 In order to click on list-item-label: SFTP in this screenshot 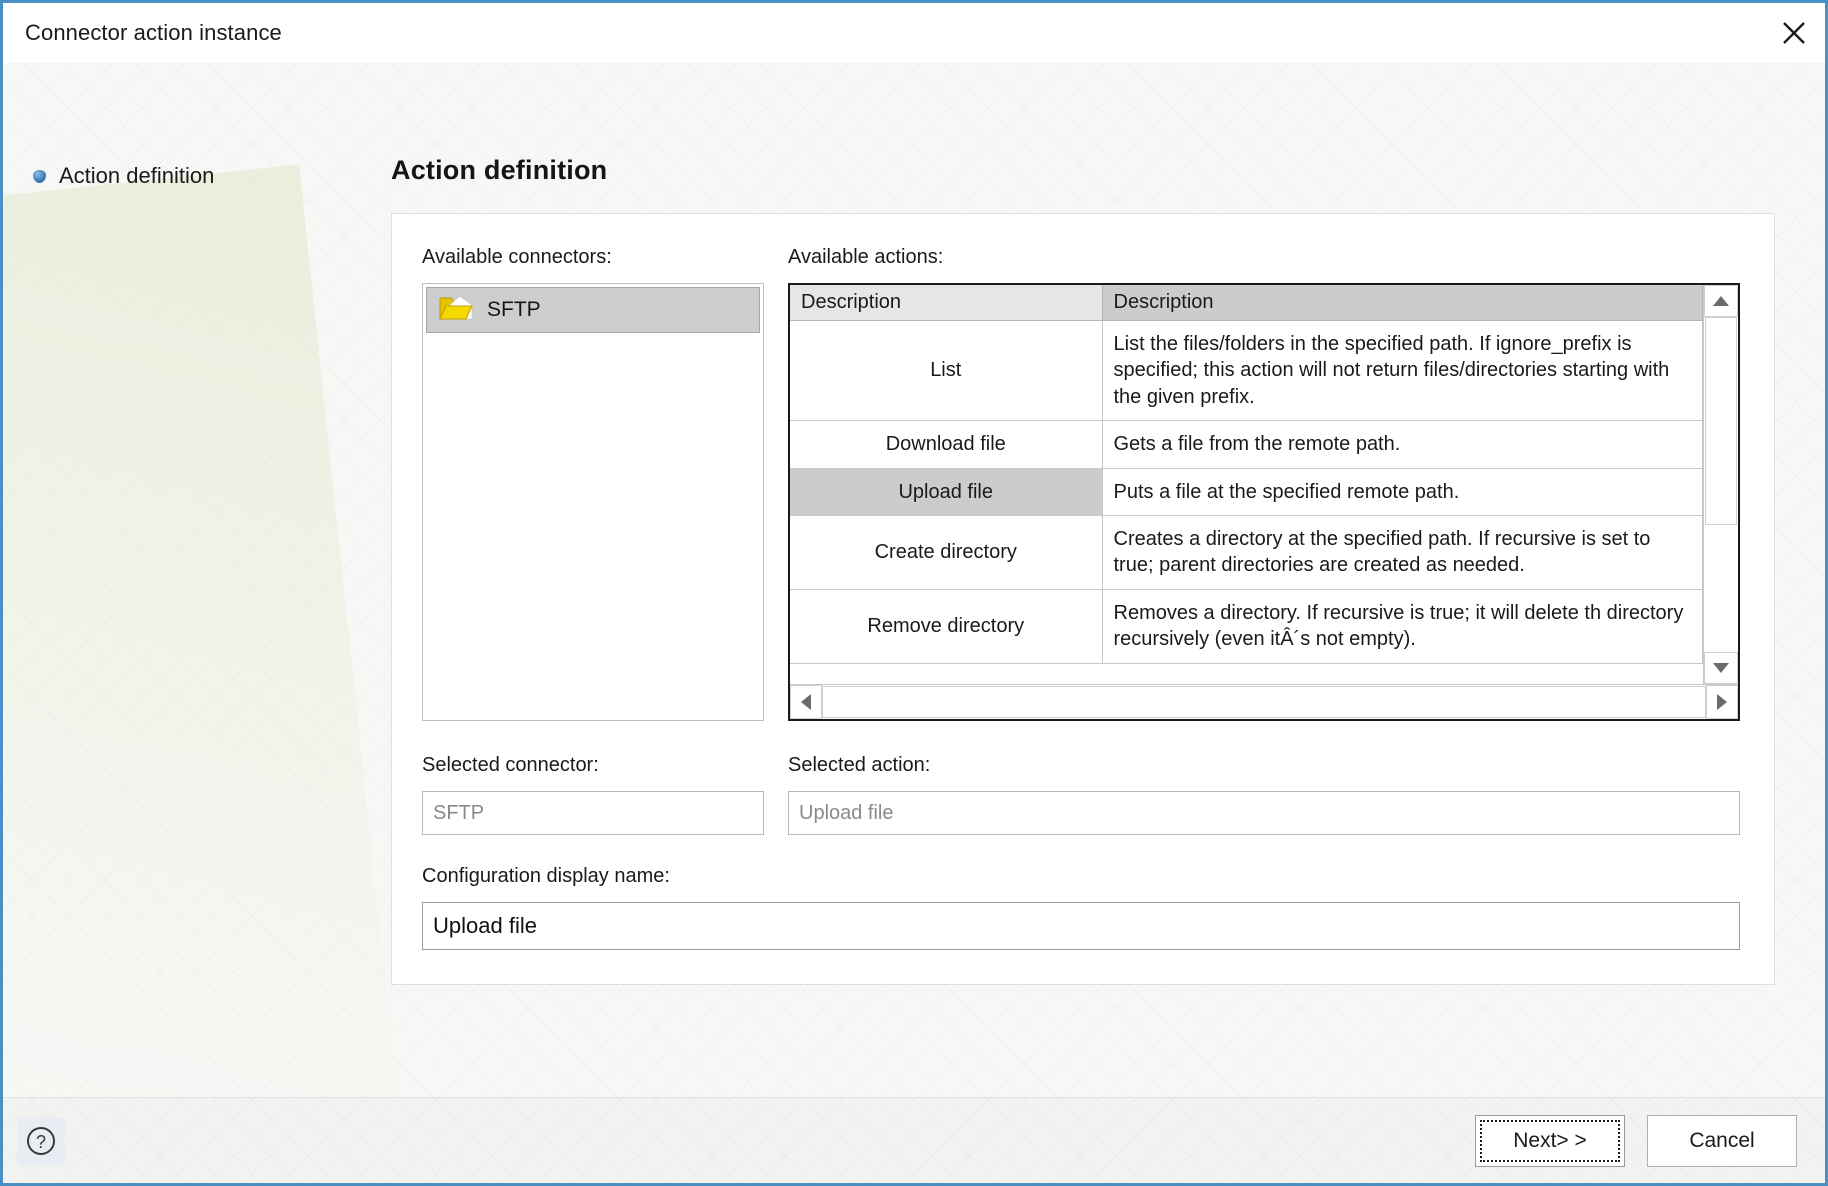, I will do `click(514, 309)`.